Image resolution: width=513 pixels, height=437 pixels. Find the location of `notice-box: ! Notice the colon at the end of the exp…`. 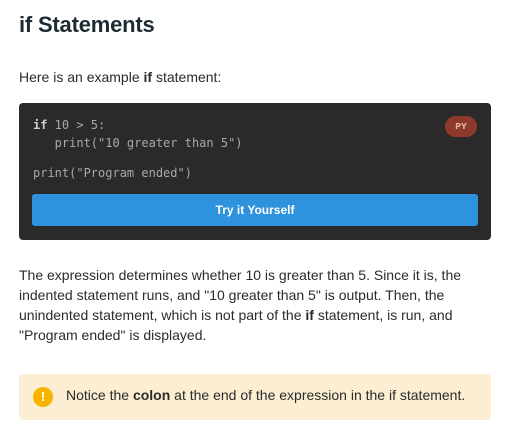

notice-box: ! Notice the colon at the end of the exp… is located at coordinates (255, 397).